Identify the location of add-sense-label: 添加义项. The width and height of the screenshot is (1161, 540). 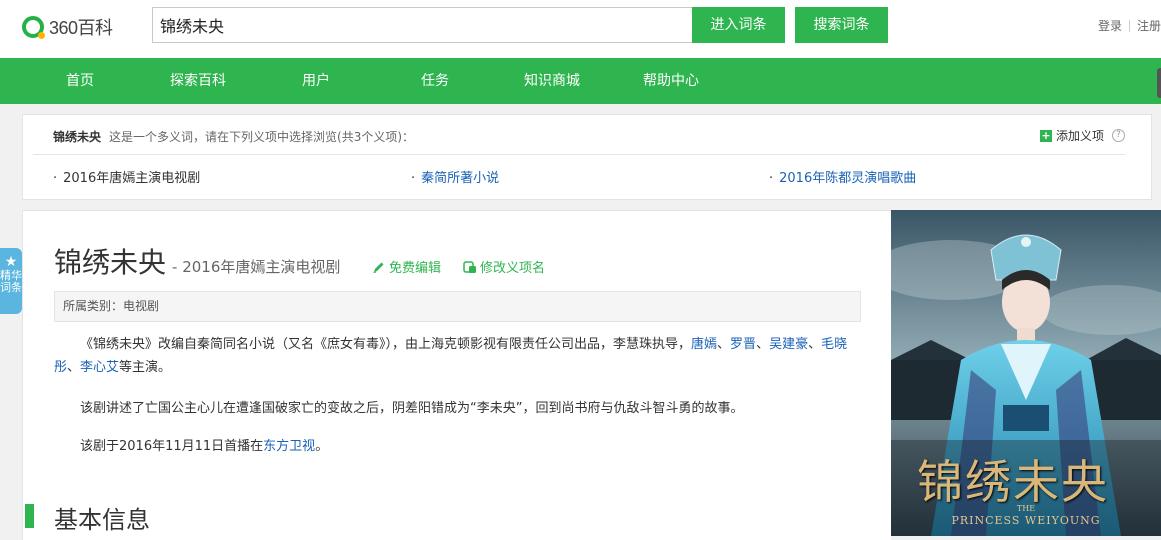
(1079, 136).